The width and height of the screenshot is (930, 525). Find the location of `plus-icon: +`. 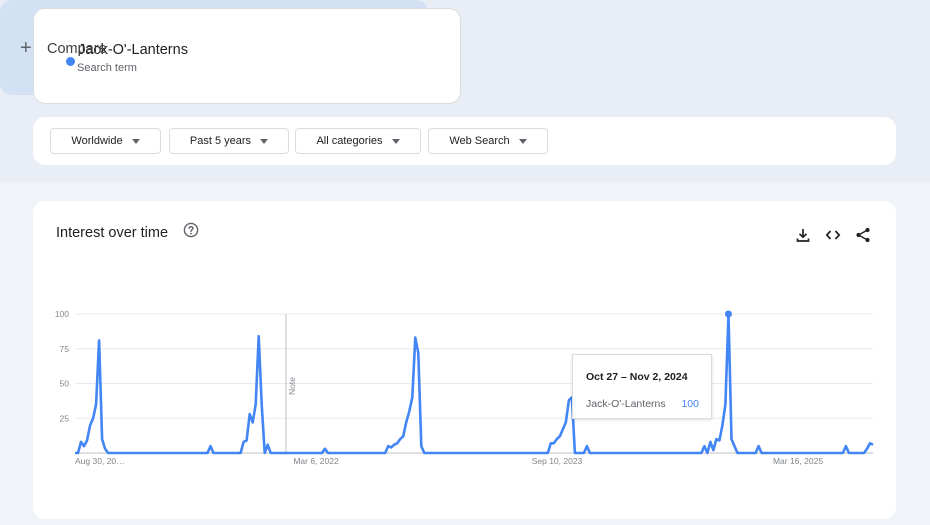

plus-icon: + is located at coordinates (26, 48).